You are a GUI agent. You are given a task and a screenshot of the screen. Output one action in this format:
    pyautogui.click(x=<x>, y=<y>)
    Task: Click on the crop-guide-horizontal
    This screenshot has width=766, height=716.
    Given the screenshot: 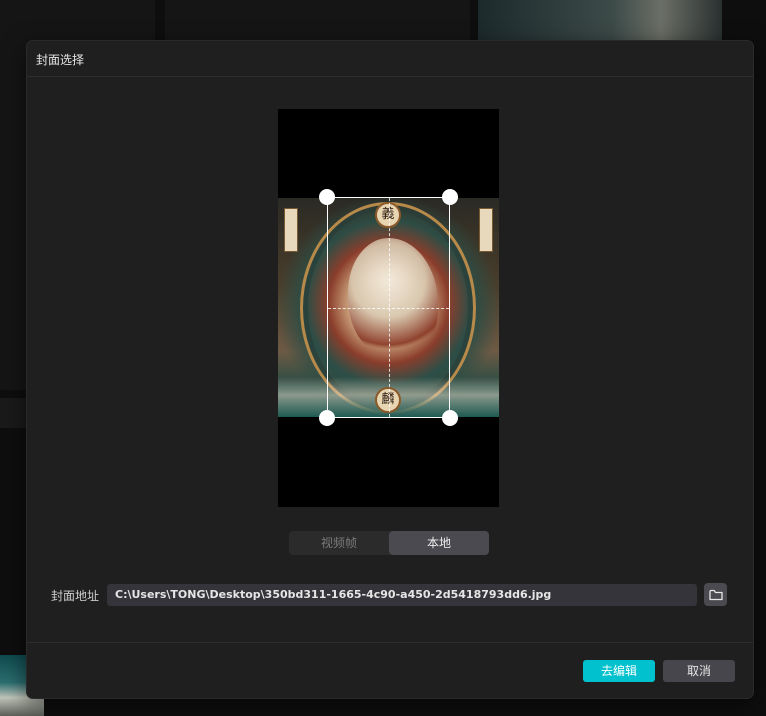 What is the action you would take?
    pyautogui.click(x=388, y=308)
    